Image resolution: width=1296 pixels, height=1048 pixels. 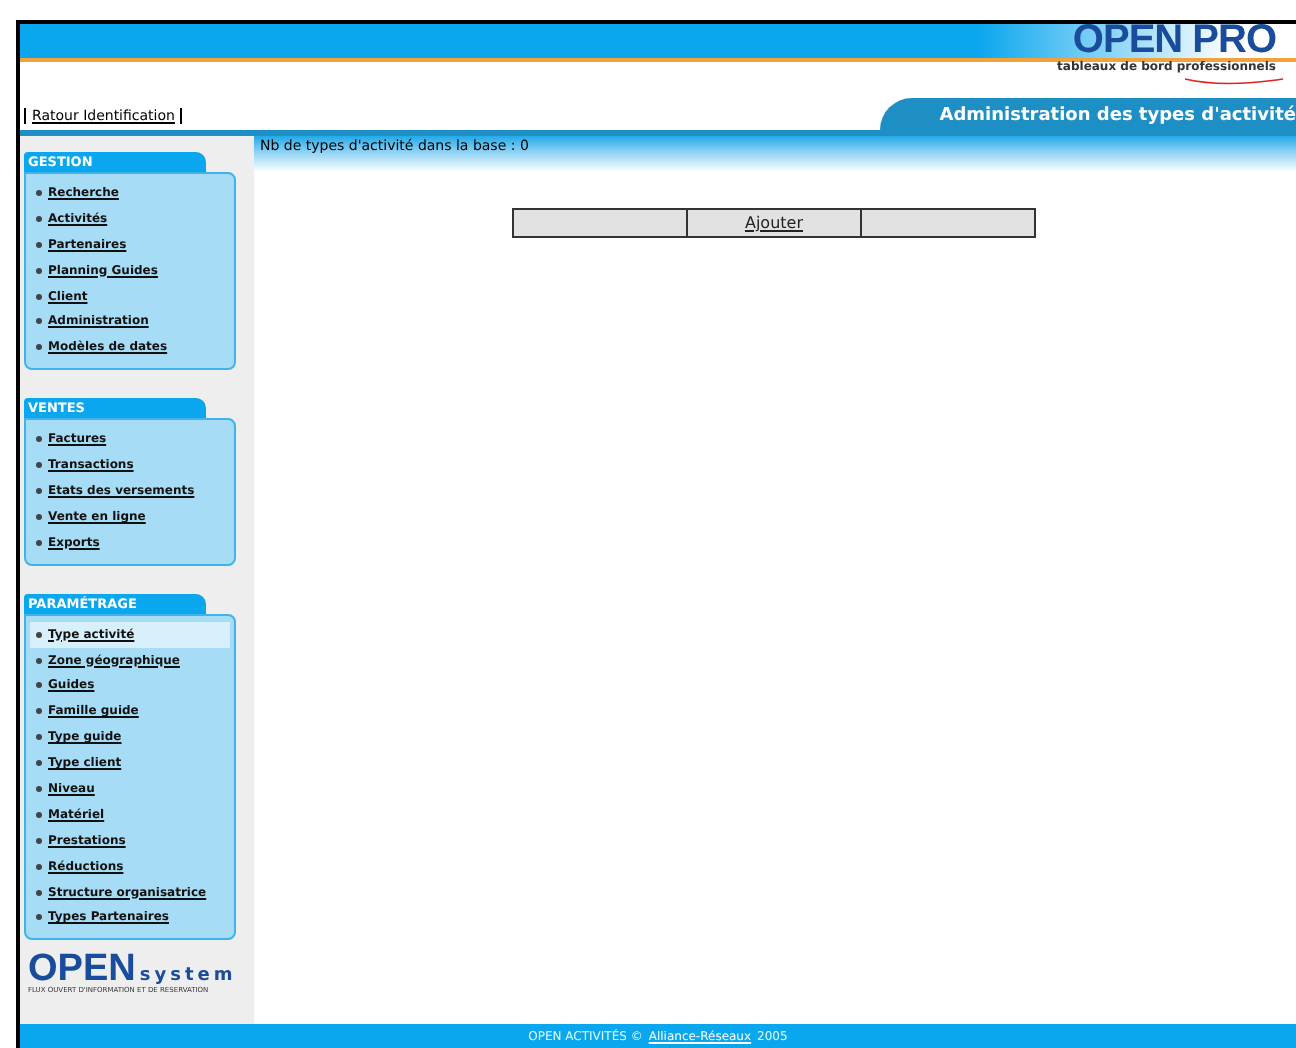 I want to click on logo-title: OPEN PRO, so click(x=1174, y=40).